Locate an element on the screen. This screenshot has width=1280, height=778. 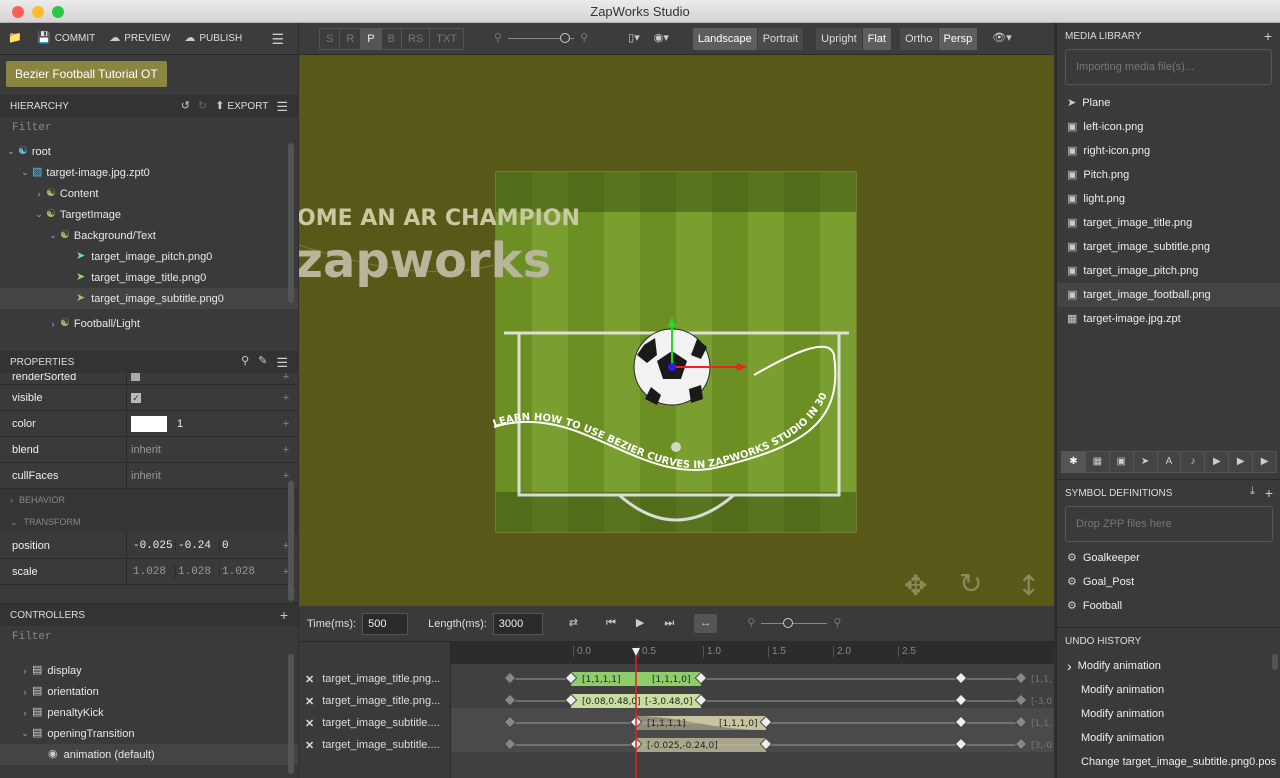
media-item: ▣ light.png is located at coordinates (1168, 199).